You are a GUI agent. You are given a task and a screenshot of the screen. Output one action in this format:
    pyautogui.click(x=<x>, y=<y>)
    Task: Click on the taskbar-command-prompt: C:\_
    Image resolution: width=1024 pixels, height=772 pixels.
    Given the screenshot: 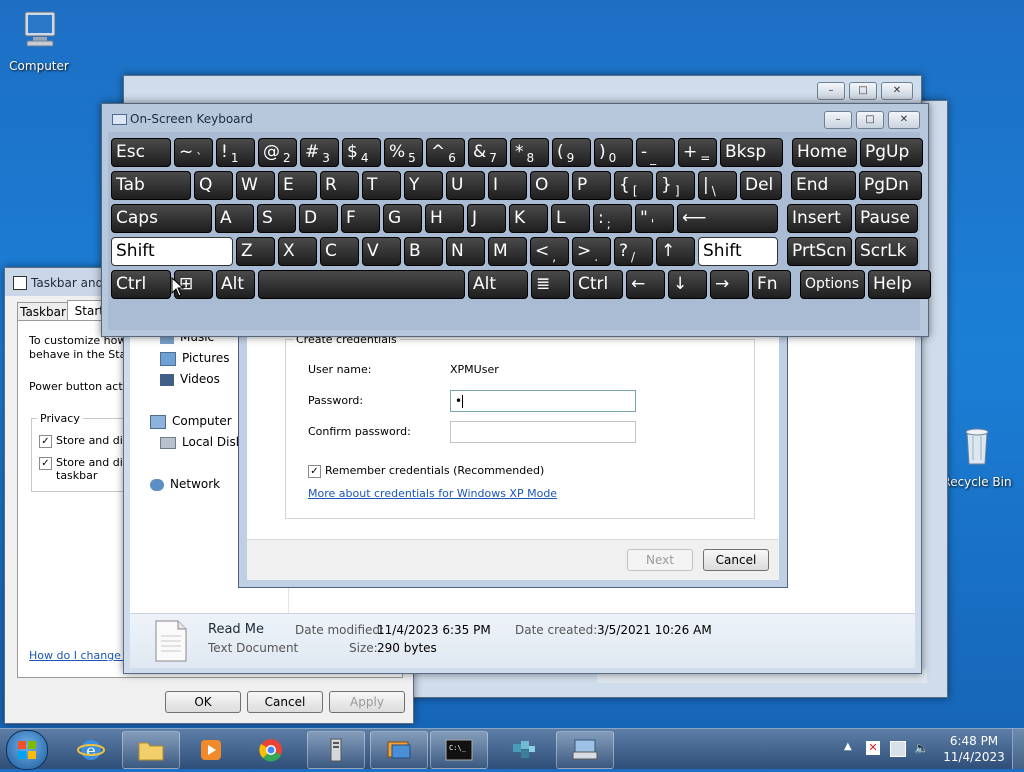 What is the action you would take?
    pyautogui.click(x=459, y=750)
    